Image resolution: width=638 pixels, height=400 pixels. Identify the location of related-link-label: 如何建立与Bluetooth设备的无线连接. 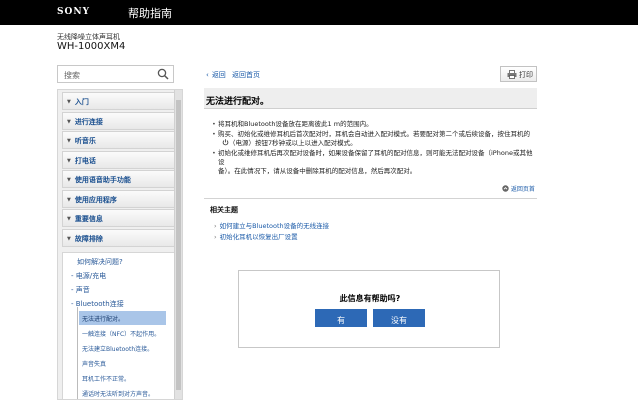
(274, 226).